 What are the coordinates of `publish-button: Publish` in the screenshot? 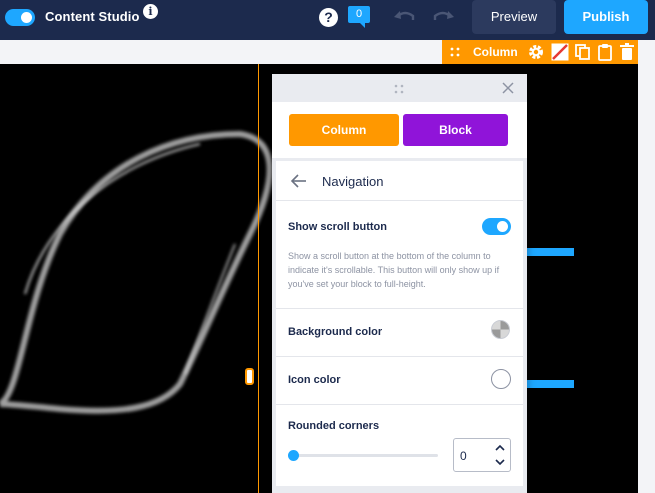 It's located at (606, 17).